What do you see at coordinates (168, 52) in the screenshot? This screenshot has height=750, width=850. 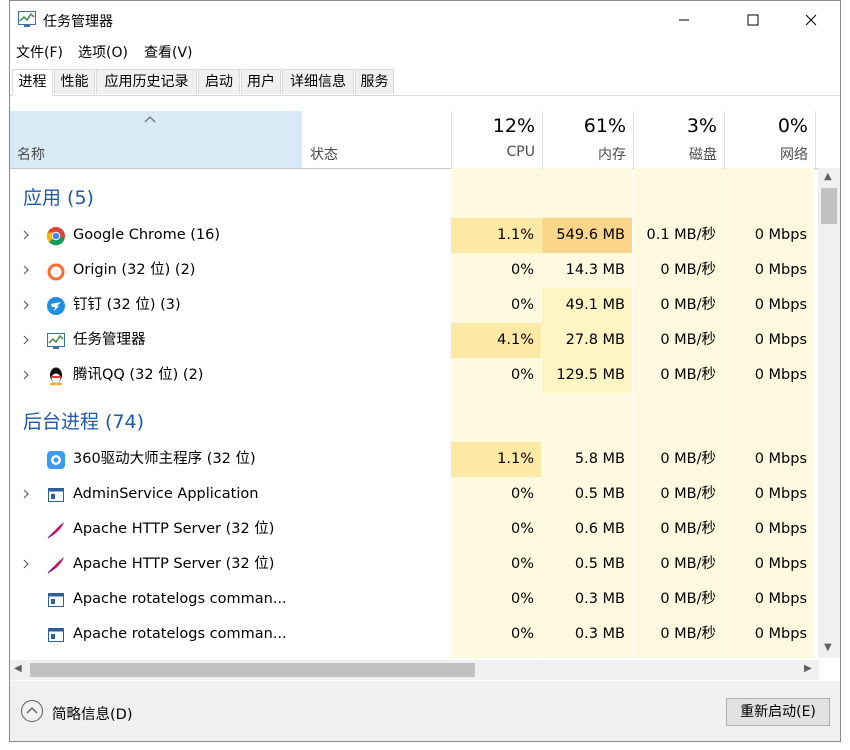 I see `menu-view: 查看(V)` at bounding box center [168, 52].